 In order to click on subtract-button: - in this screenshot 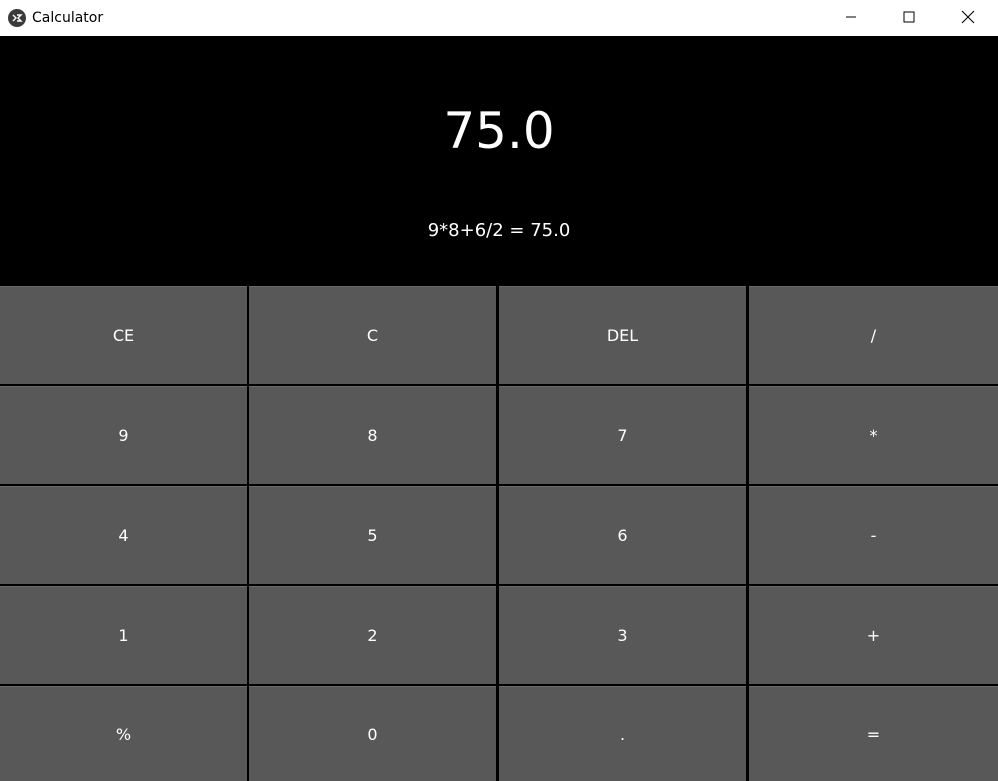, I will do `click(873, 535)`.